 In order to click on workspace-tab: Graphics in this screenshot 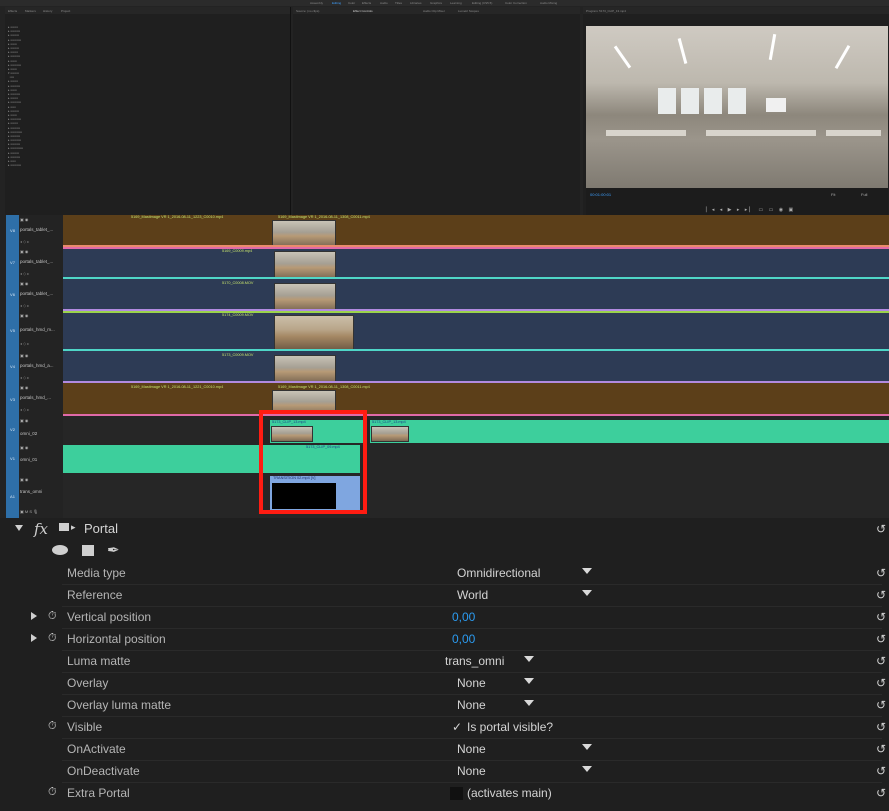, I will do `click(436, 3)`.